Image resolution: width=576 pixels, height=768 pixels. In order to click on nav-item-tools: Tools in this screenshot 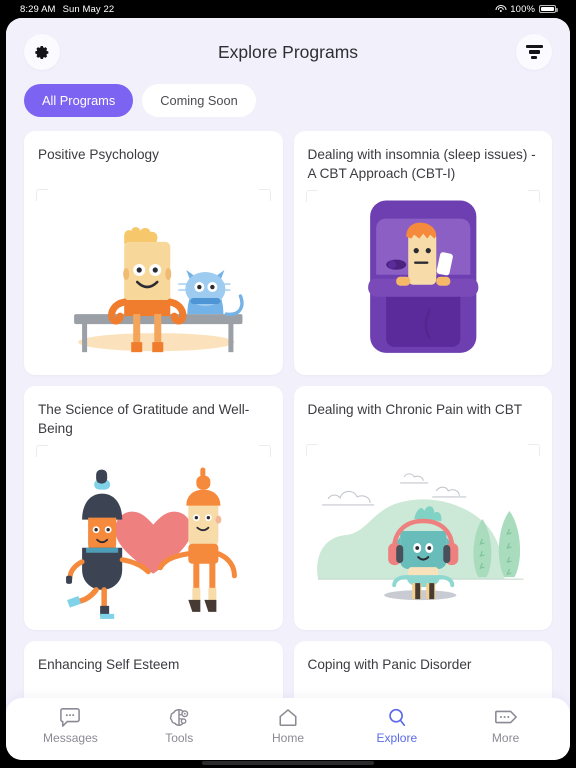, I will do `click(179, 726)`.